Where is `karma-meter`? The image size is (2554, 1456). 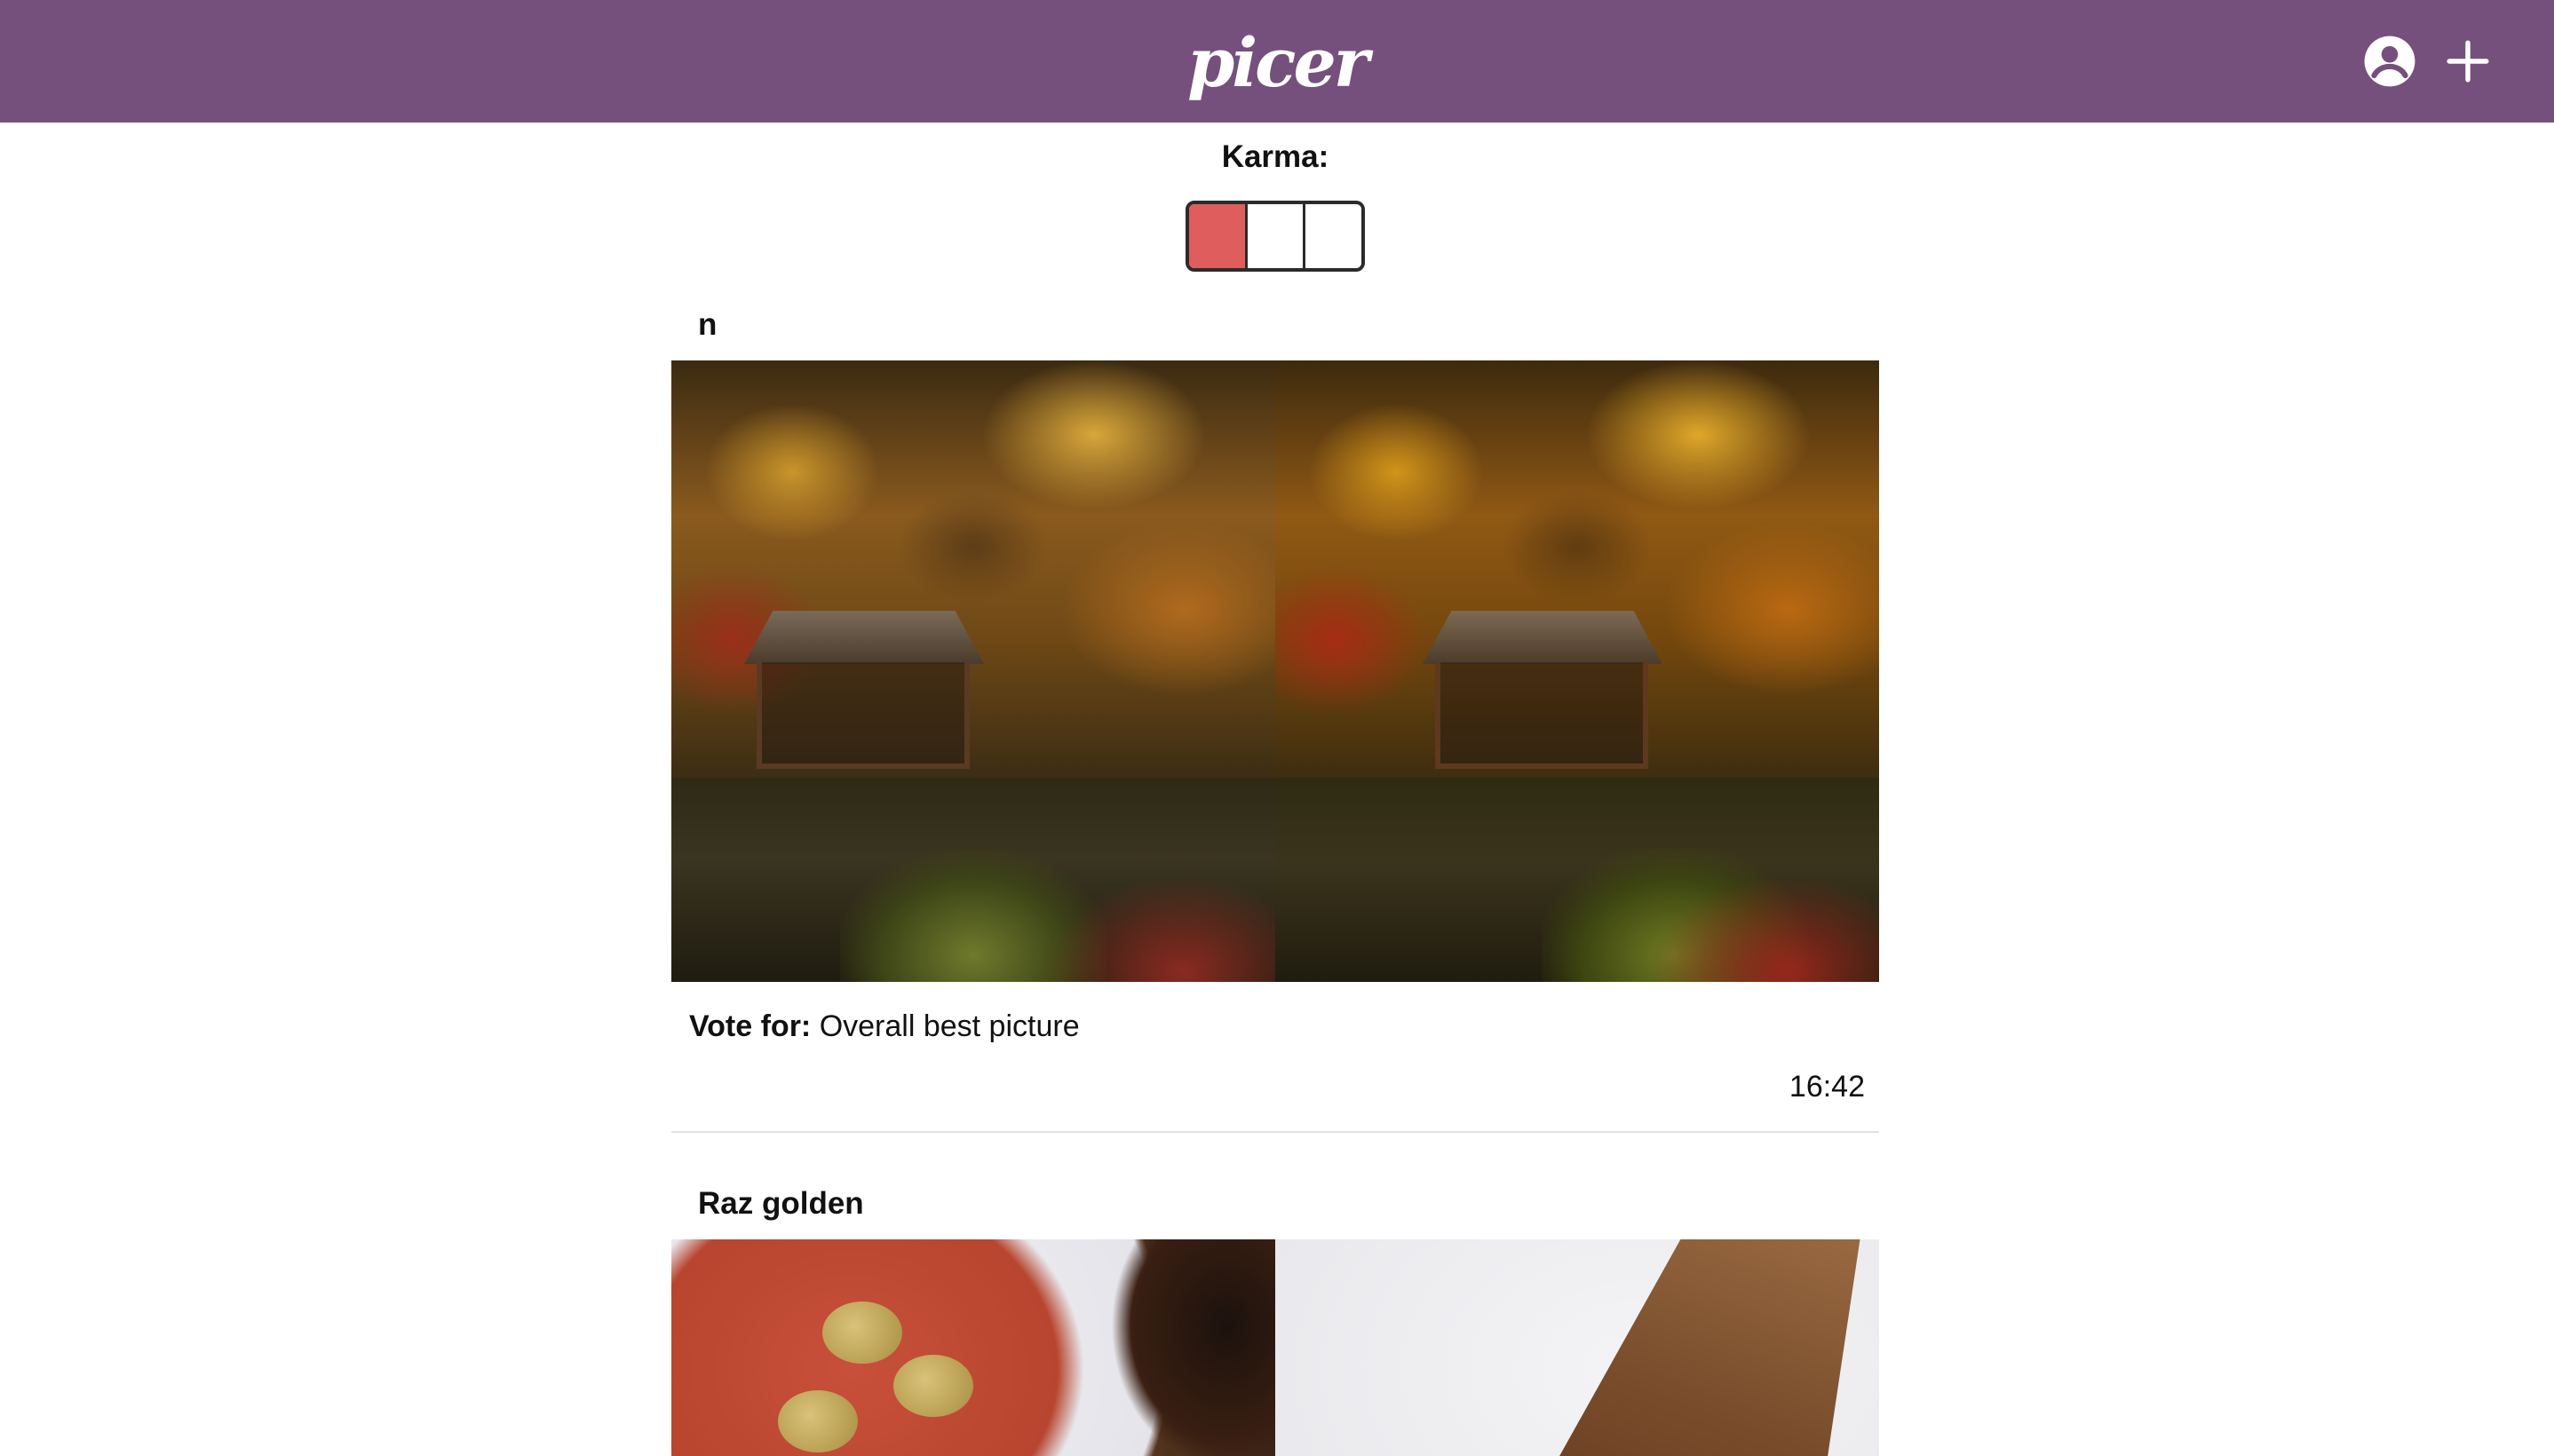 karma-meter is located at coordinates (1275, 236).